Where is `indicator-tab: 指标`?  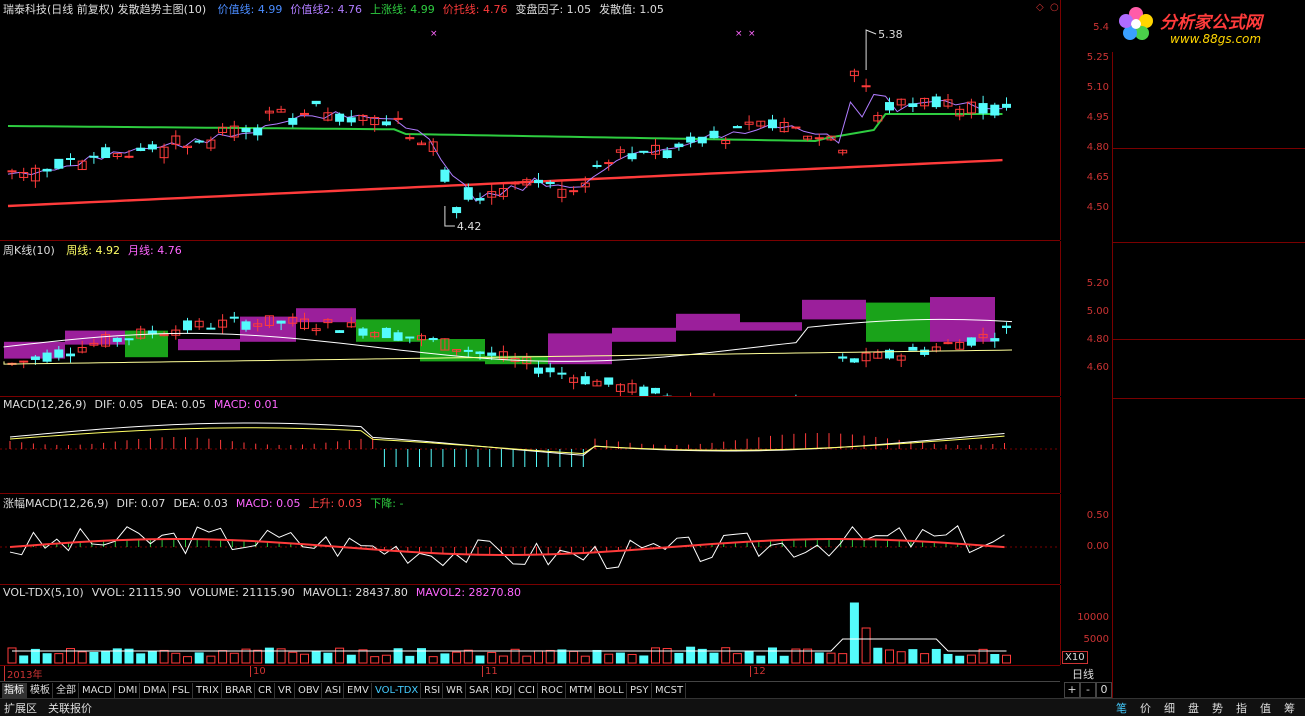 indicator-tab: 指标 is located at coordinates (14, 690).